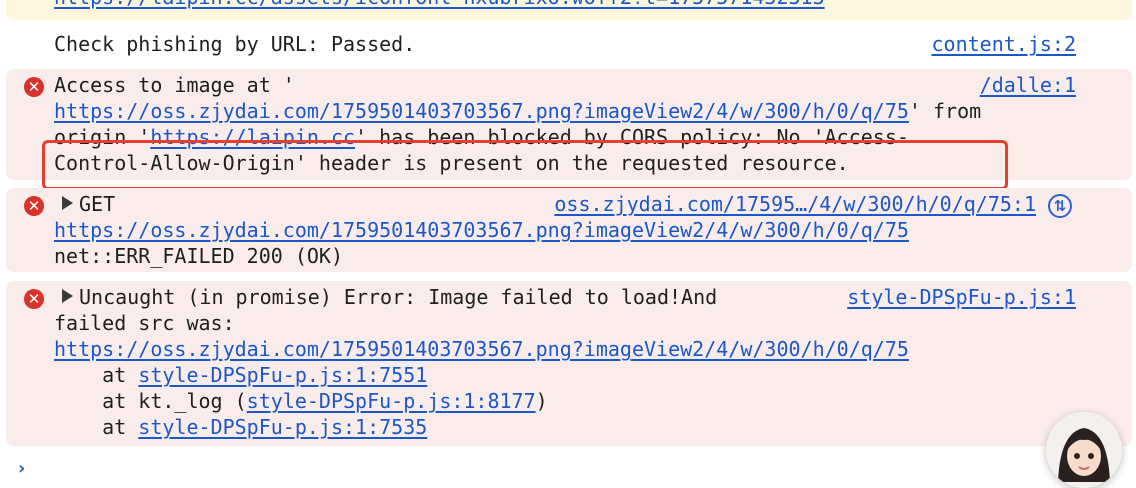 This screenshot has height=488, width=1136. Describe the element at coordinates (198, 256) in the screenshot. I see `get-error-status: net::ERR_FAILED 200 (OK)` at that location.